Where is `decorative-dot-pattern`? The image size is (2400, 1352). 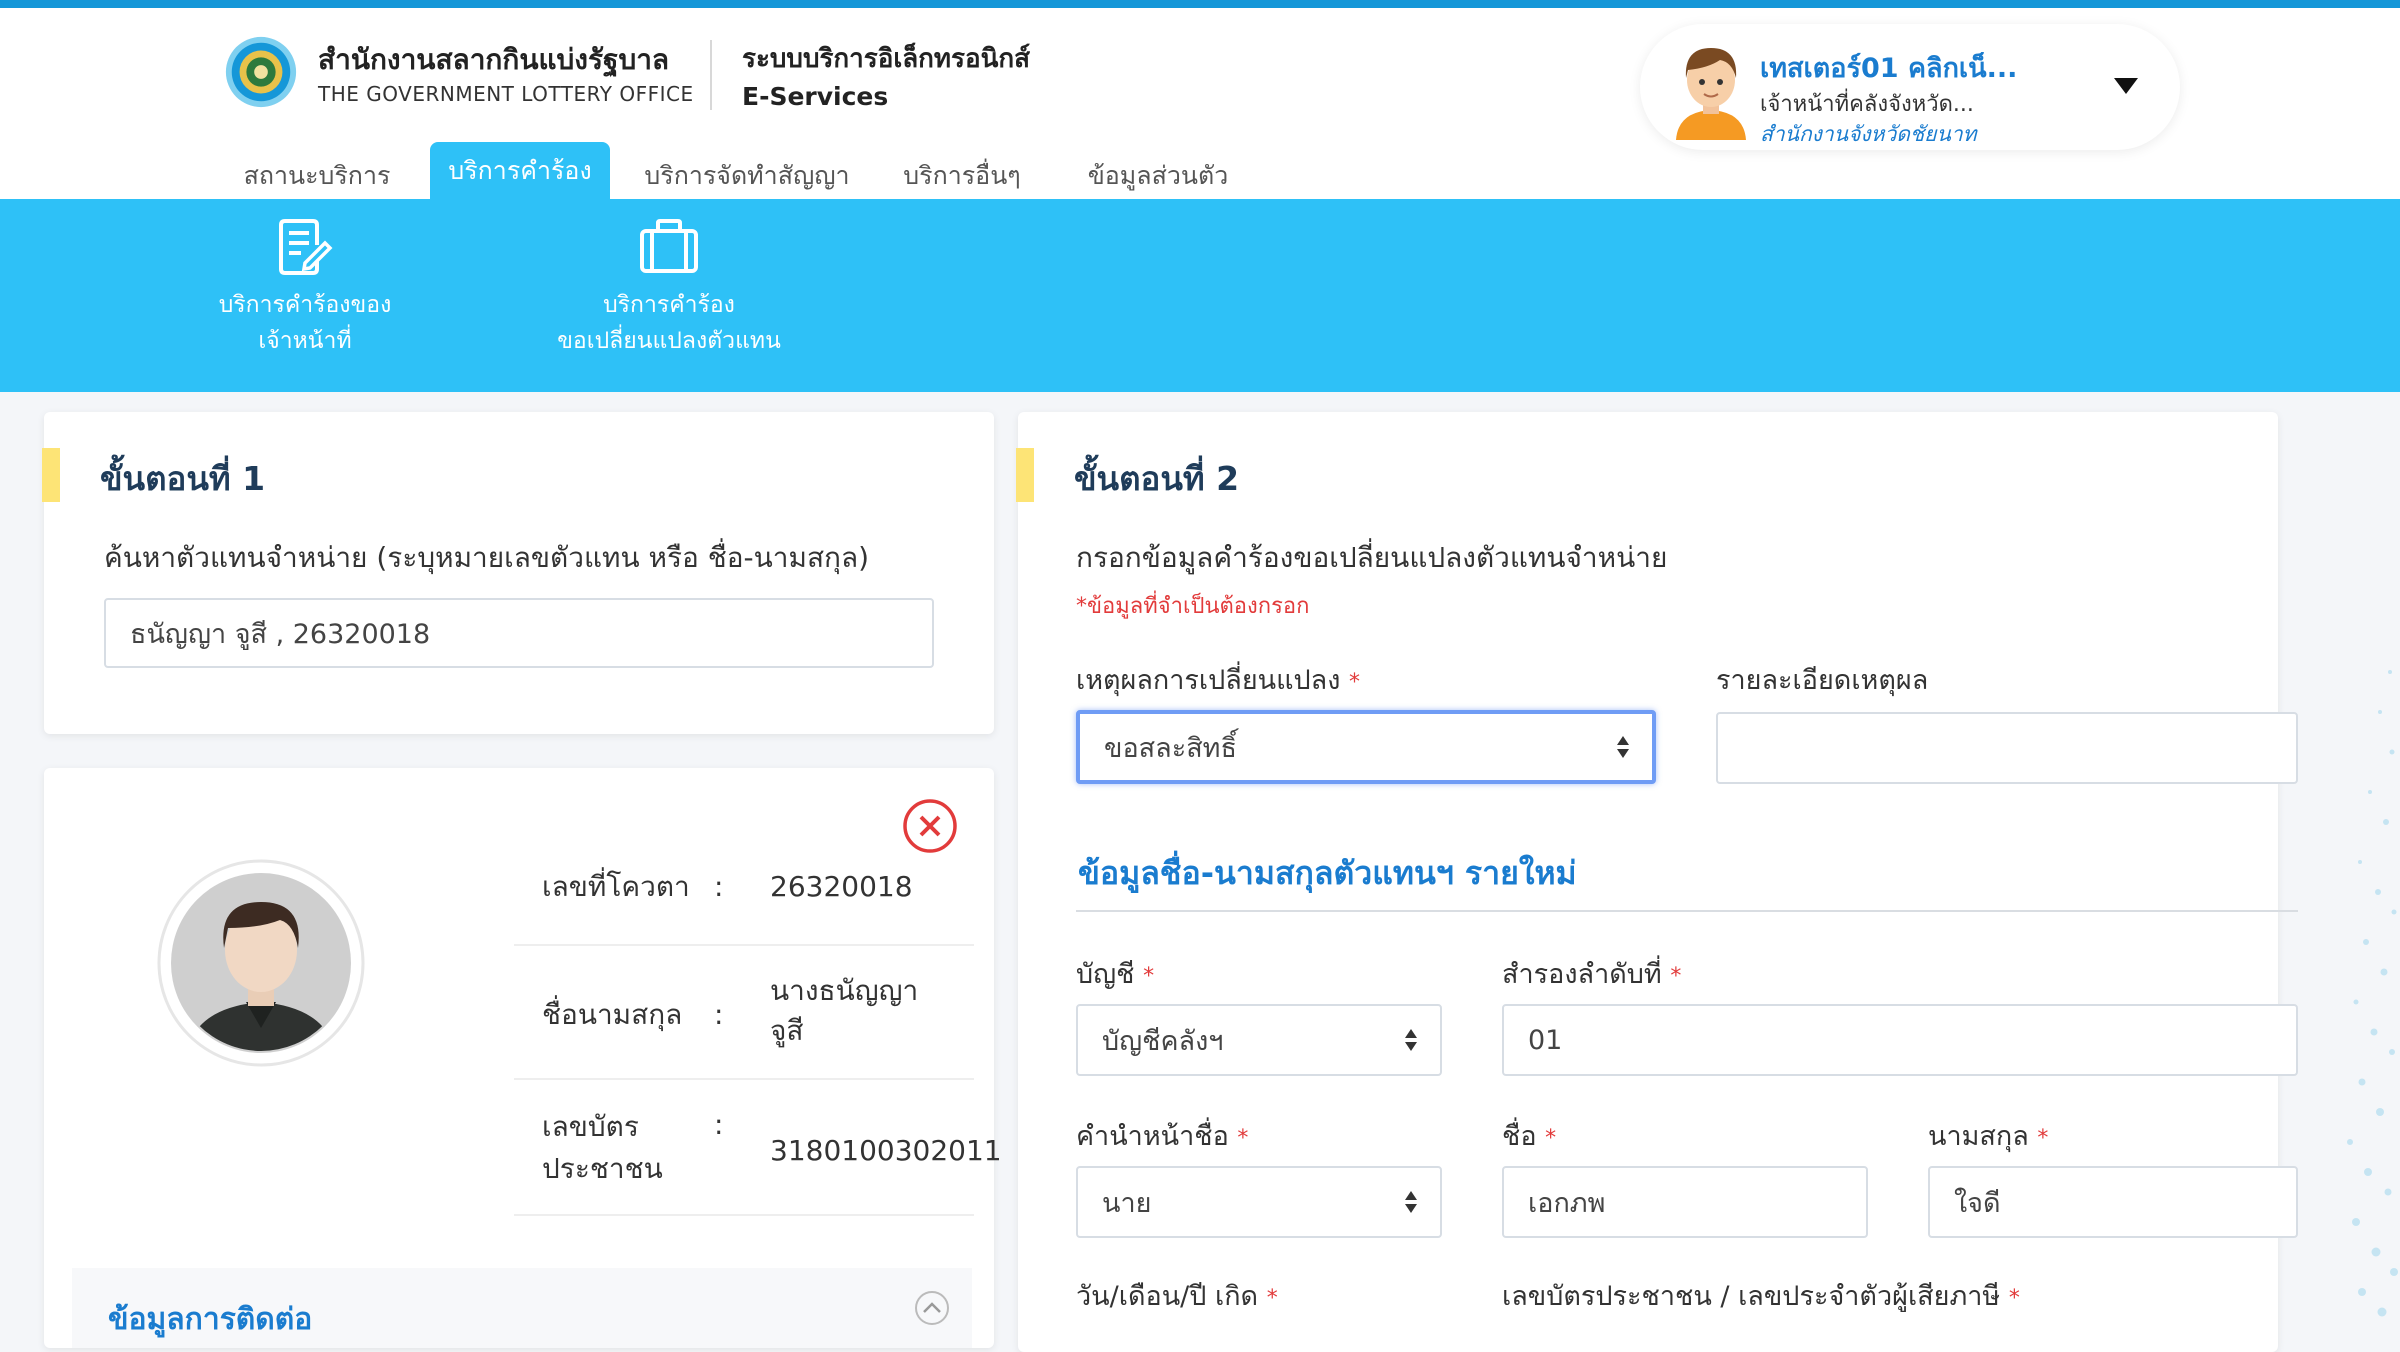
decorative-dot-pattern is located at coordinates (2372, 993).